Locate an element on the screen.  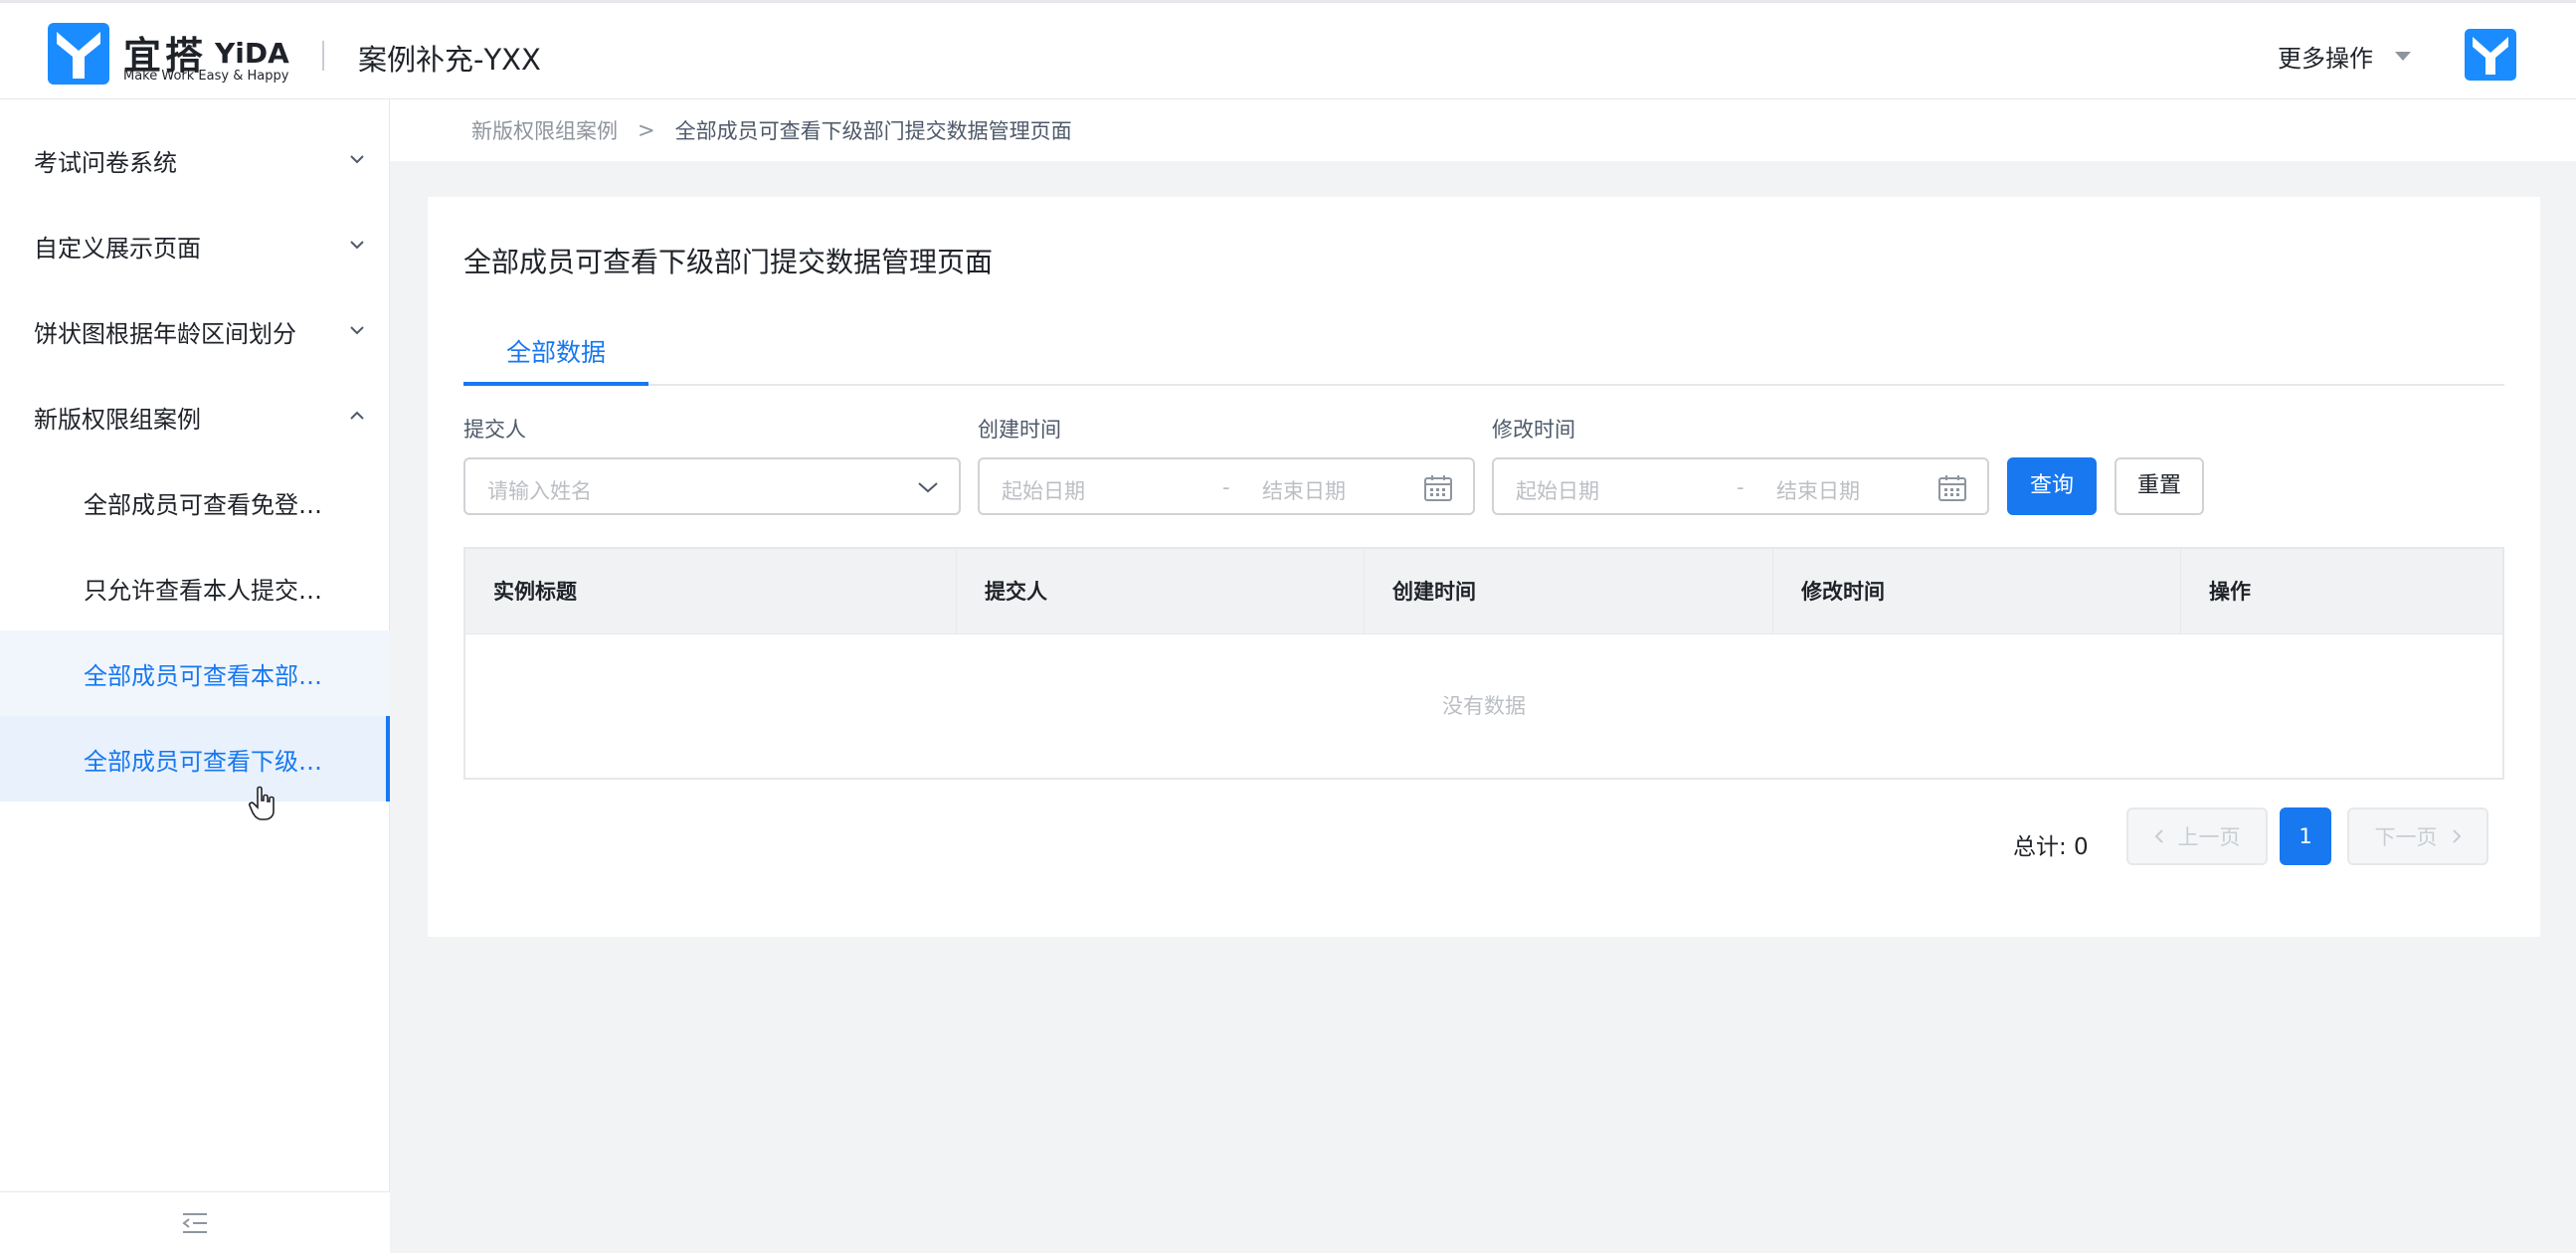
modified-date-range-picker: 起始日期 - 结束日期 is located at coordinates (1740, 486).